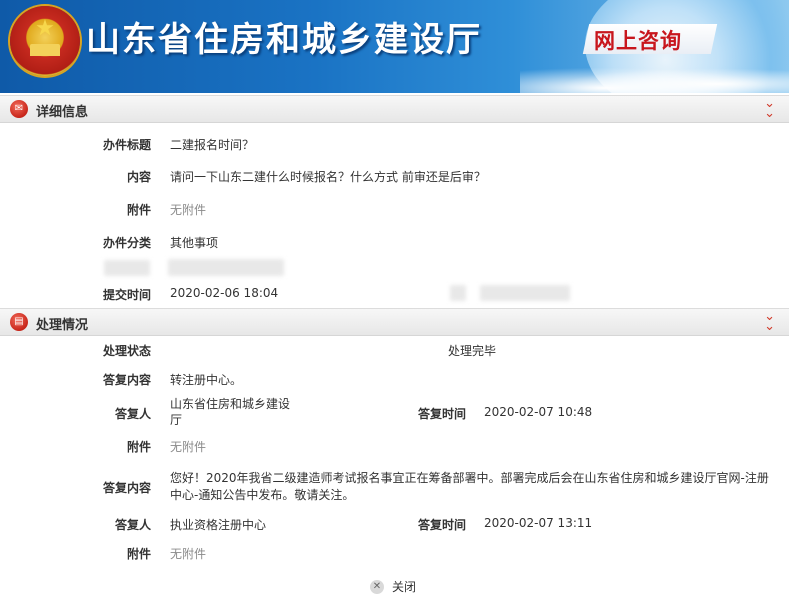  I want to click on replier-value: 执业资格注册中心, so click(218, 525).